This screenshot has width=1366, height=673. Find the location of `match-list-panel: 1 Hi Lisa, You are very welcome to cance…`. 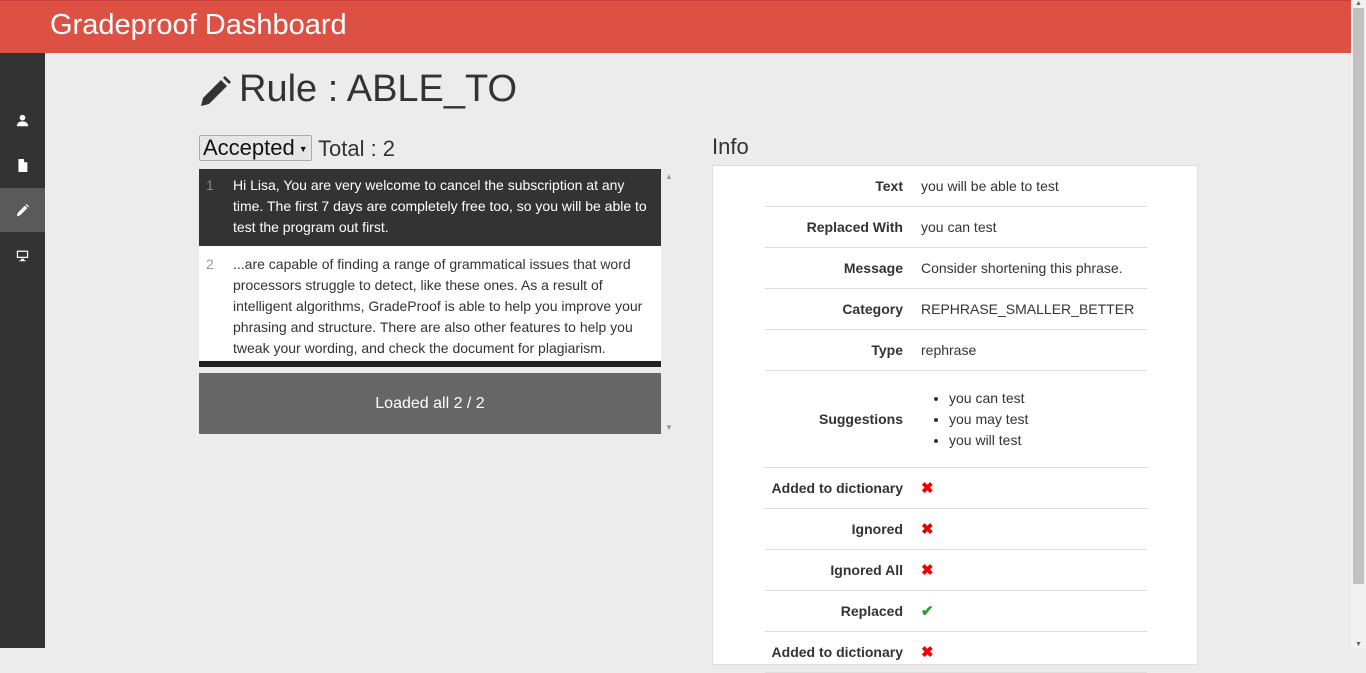

match-list-panel: 1 Hi Lisa, You are very welcome to cance… is located at coordinates (437, 302).